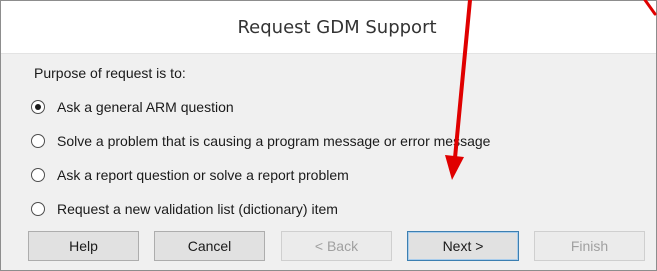 This screenshot has width=657, height=271. I want to click on radio-button-selected, so click(38, 107).